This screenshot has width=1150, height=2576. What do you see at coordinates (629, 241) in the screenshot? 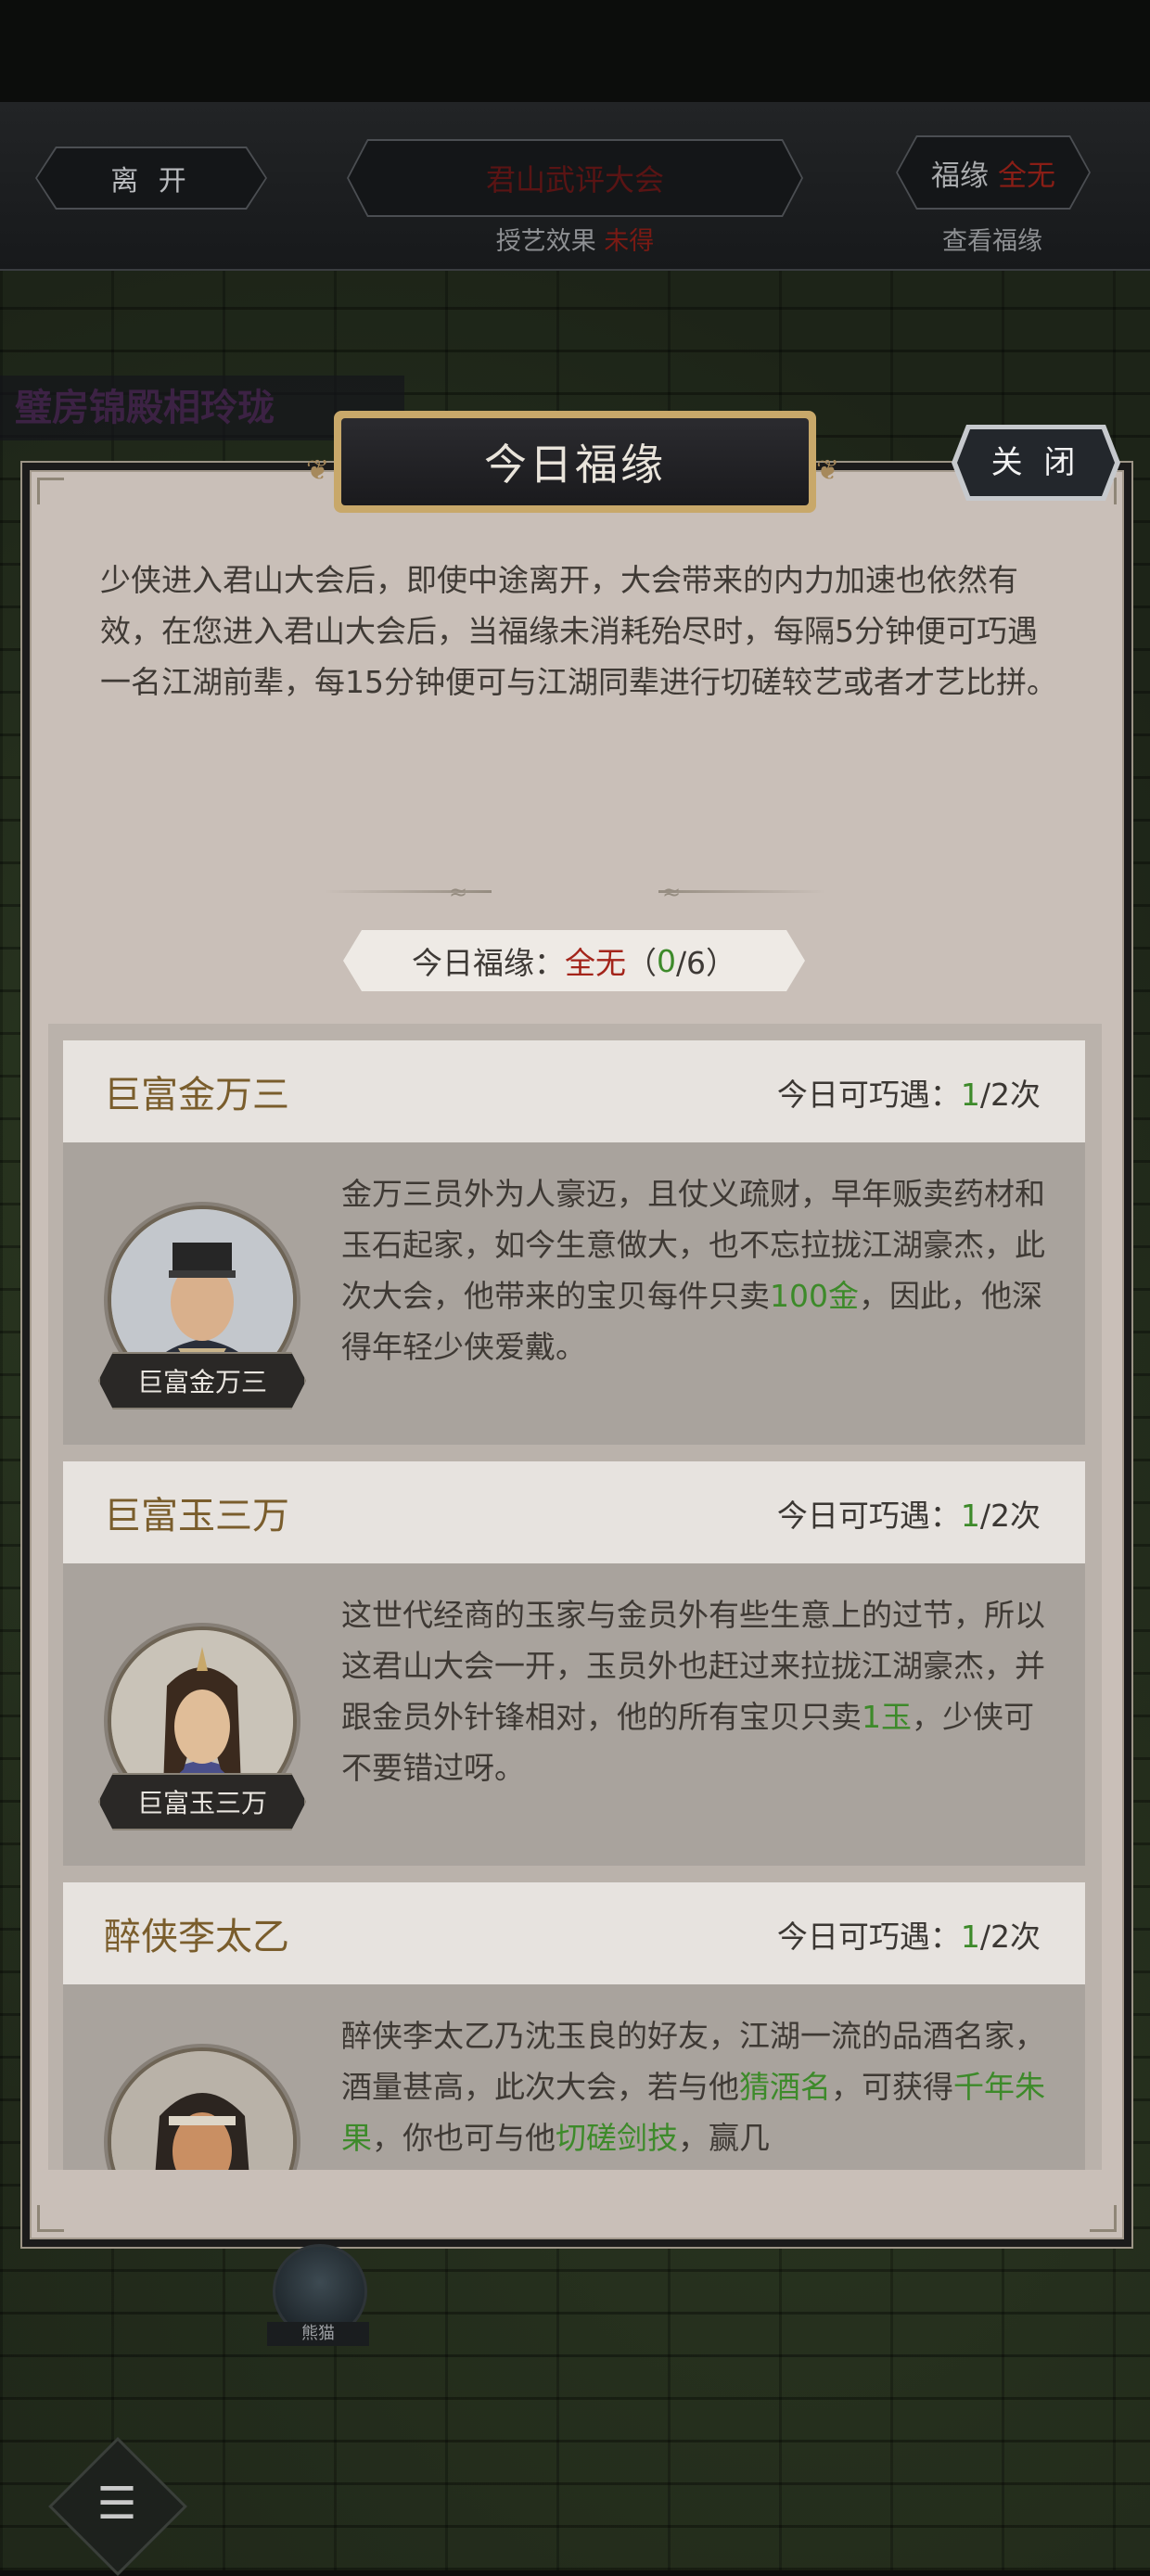
I see `skill-effect-value: 未得` at bounding box center [629, 241].